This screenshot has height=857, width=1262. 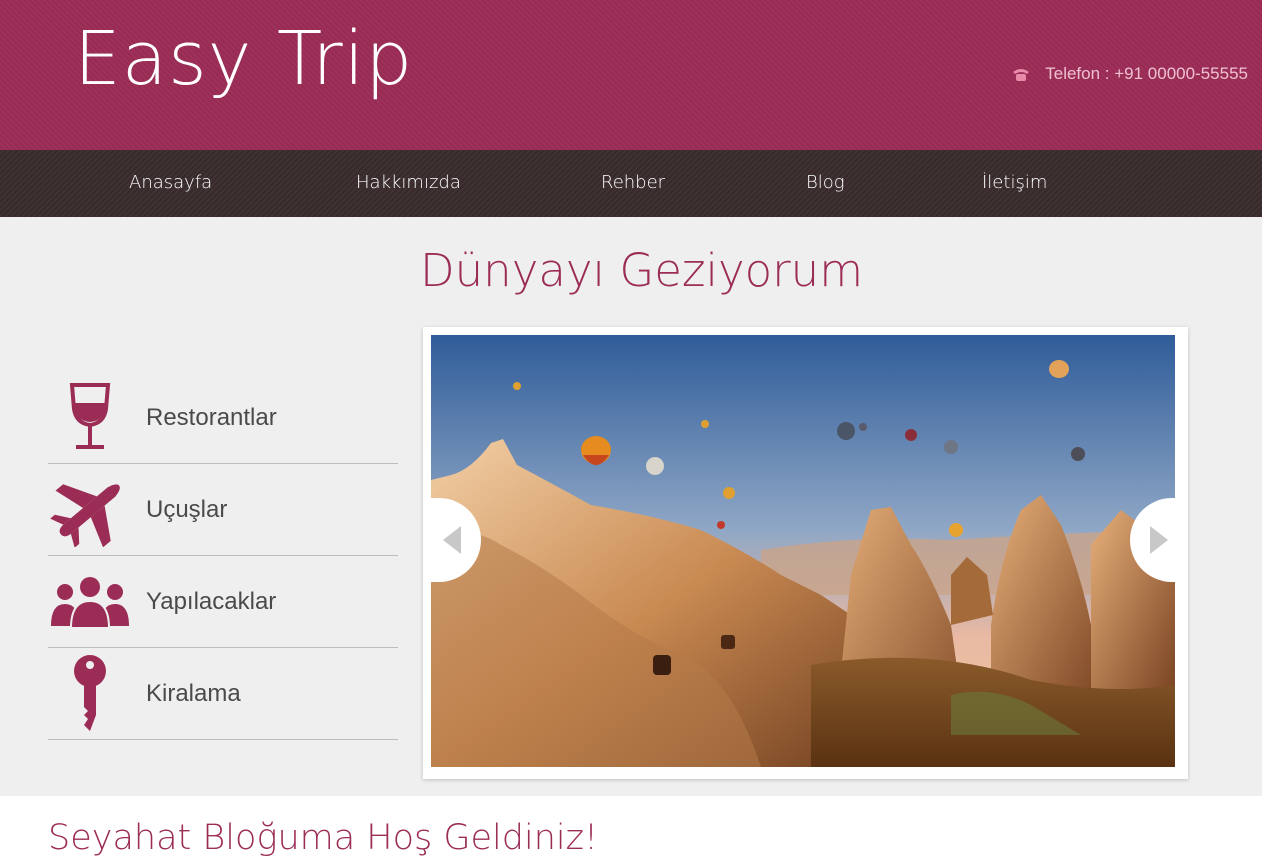 What do you see at coordinates (631, 826) in the screenshot?
I see `welcome-section: Seyahat Bloğuma Hoş Geldiniz!` at bounding box center [631, 826].